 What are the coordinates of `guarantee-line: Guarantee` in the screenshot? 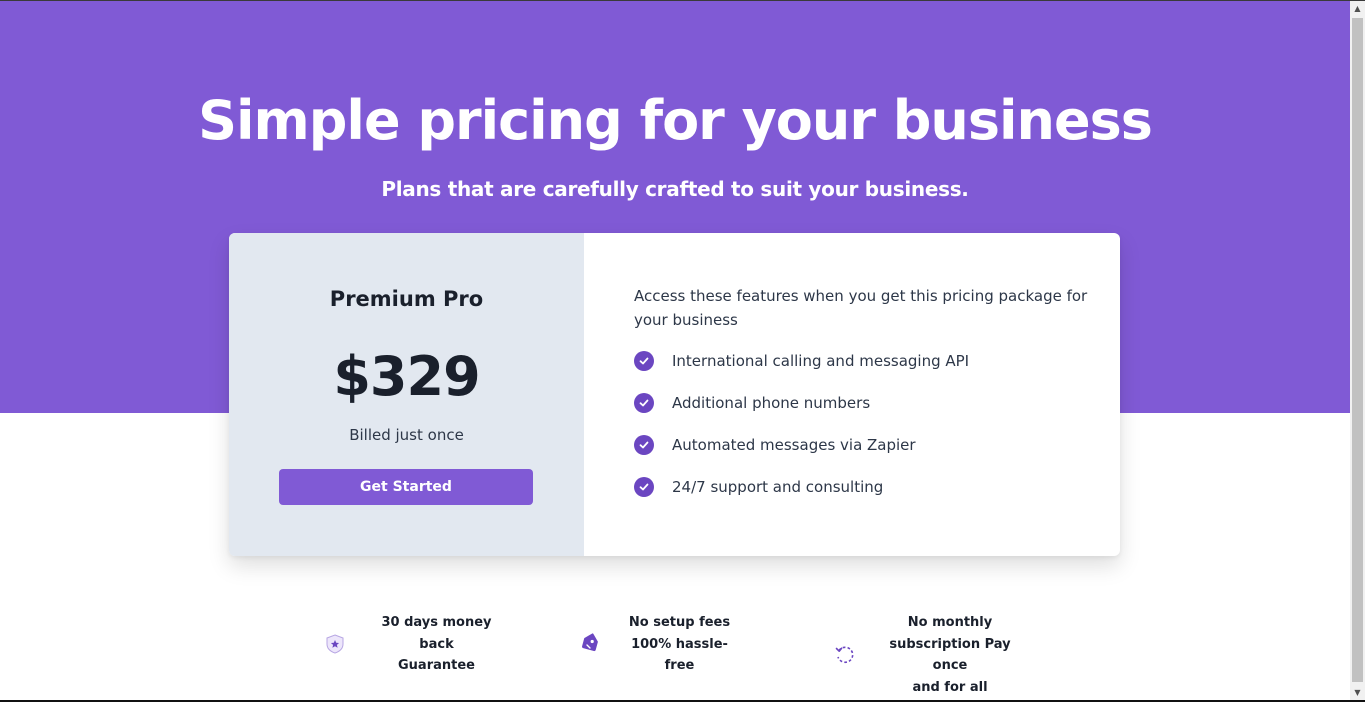 It's located at (436, 665).